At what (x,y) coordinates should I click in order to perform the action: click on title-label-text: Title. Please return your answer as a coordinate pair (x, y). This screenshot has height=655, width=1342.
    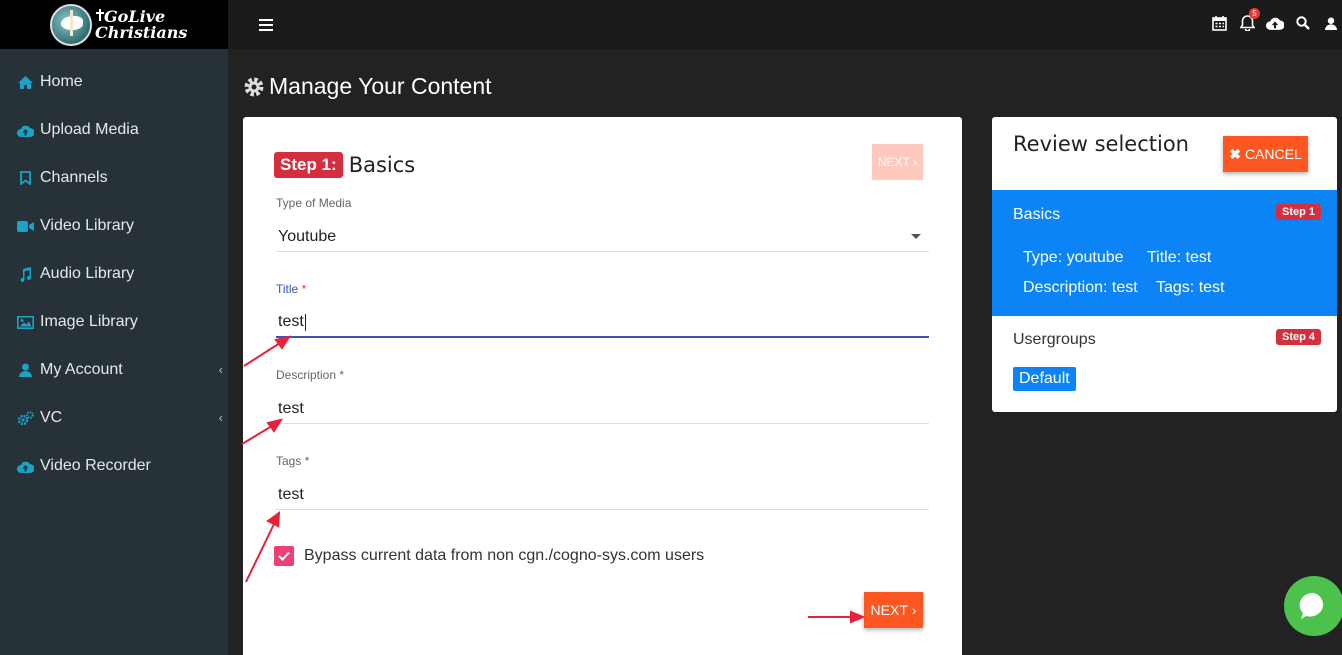
    Looking at the image, I should click on (287, 289).